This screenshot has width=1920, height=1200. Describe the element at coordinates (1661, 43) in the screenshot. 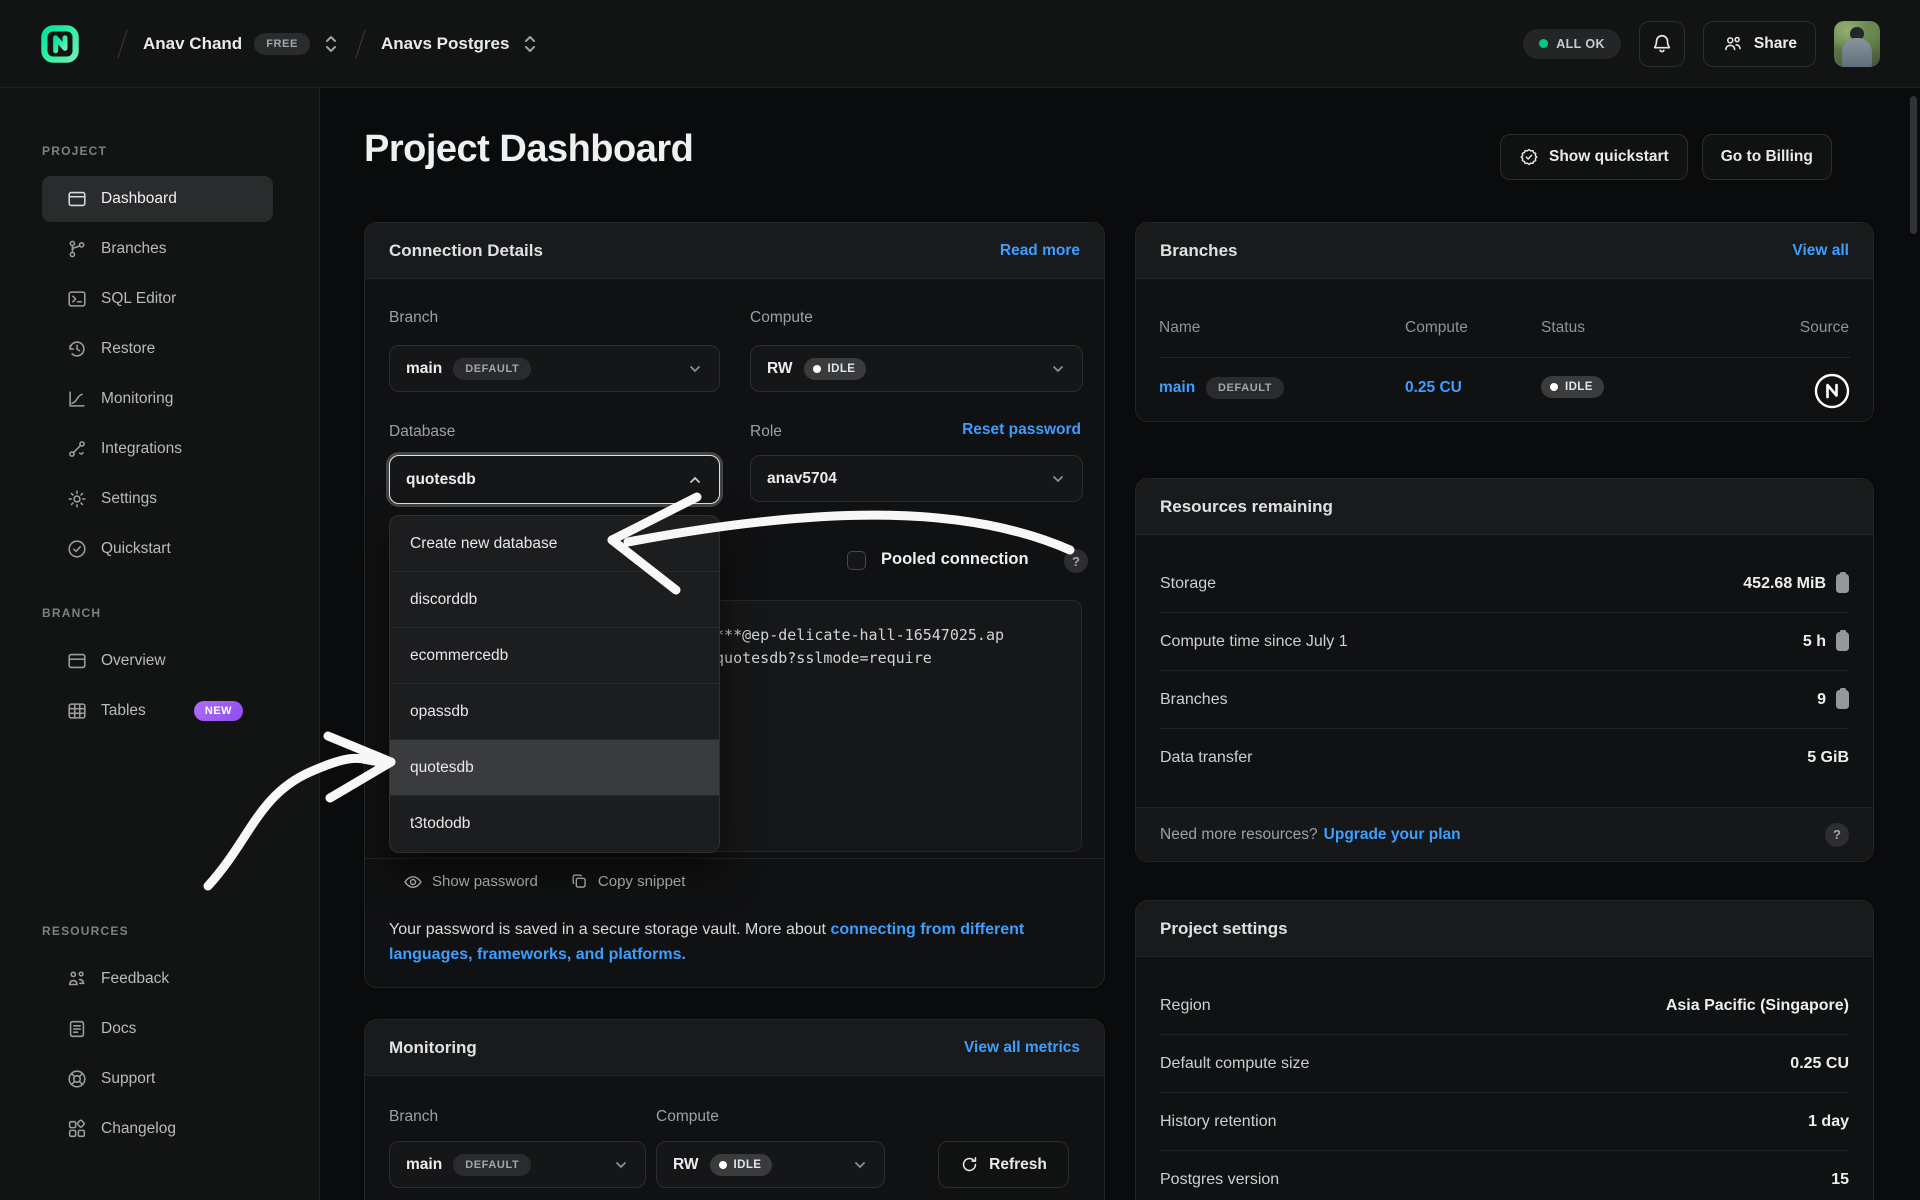

I see `notifications-button` at that location.